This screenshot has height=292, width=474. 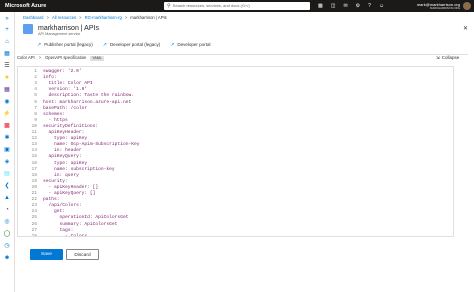 What do you see at coordinates (351, 6) in the screenshot?
I see `topbar-icons: ▩ ◫ ✉ ⚙ ? ☺` at bounding box center [351, 6].